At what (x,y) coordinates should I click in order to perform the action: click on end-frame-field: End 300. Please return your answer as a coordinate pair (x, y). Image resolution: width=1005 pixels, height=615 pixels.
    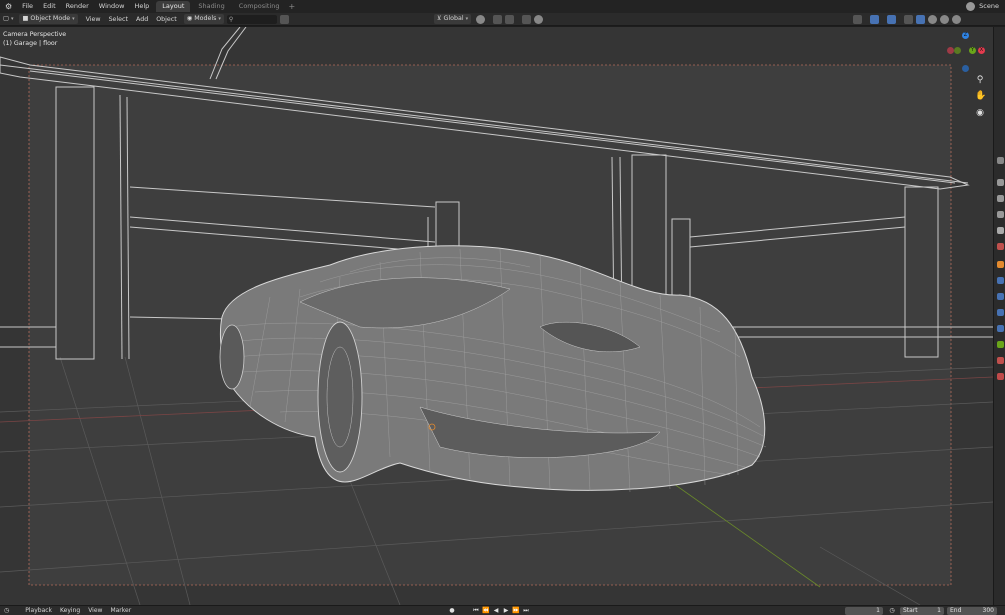
    Looking at the image, I should click on (972, 610).